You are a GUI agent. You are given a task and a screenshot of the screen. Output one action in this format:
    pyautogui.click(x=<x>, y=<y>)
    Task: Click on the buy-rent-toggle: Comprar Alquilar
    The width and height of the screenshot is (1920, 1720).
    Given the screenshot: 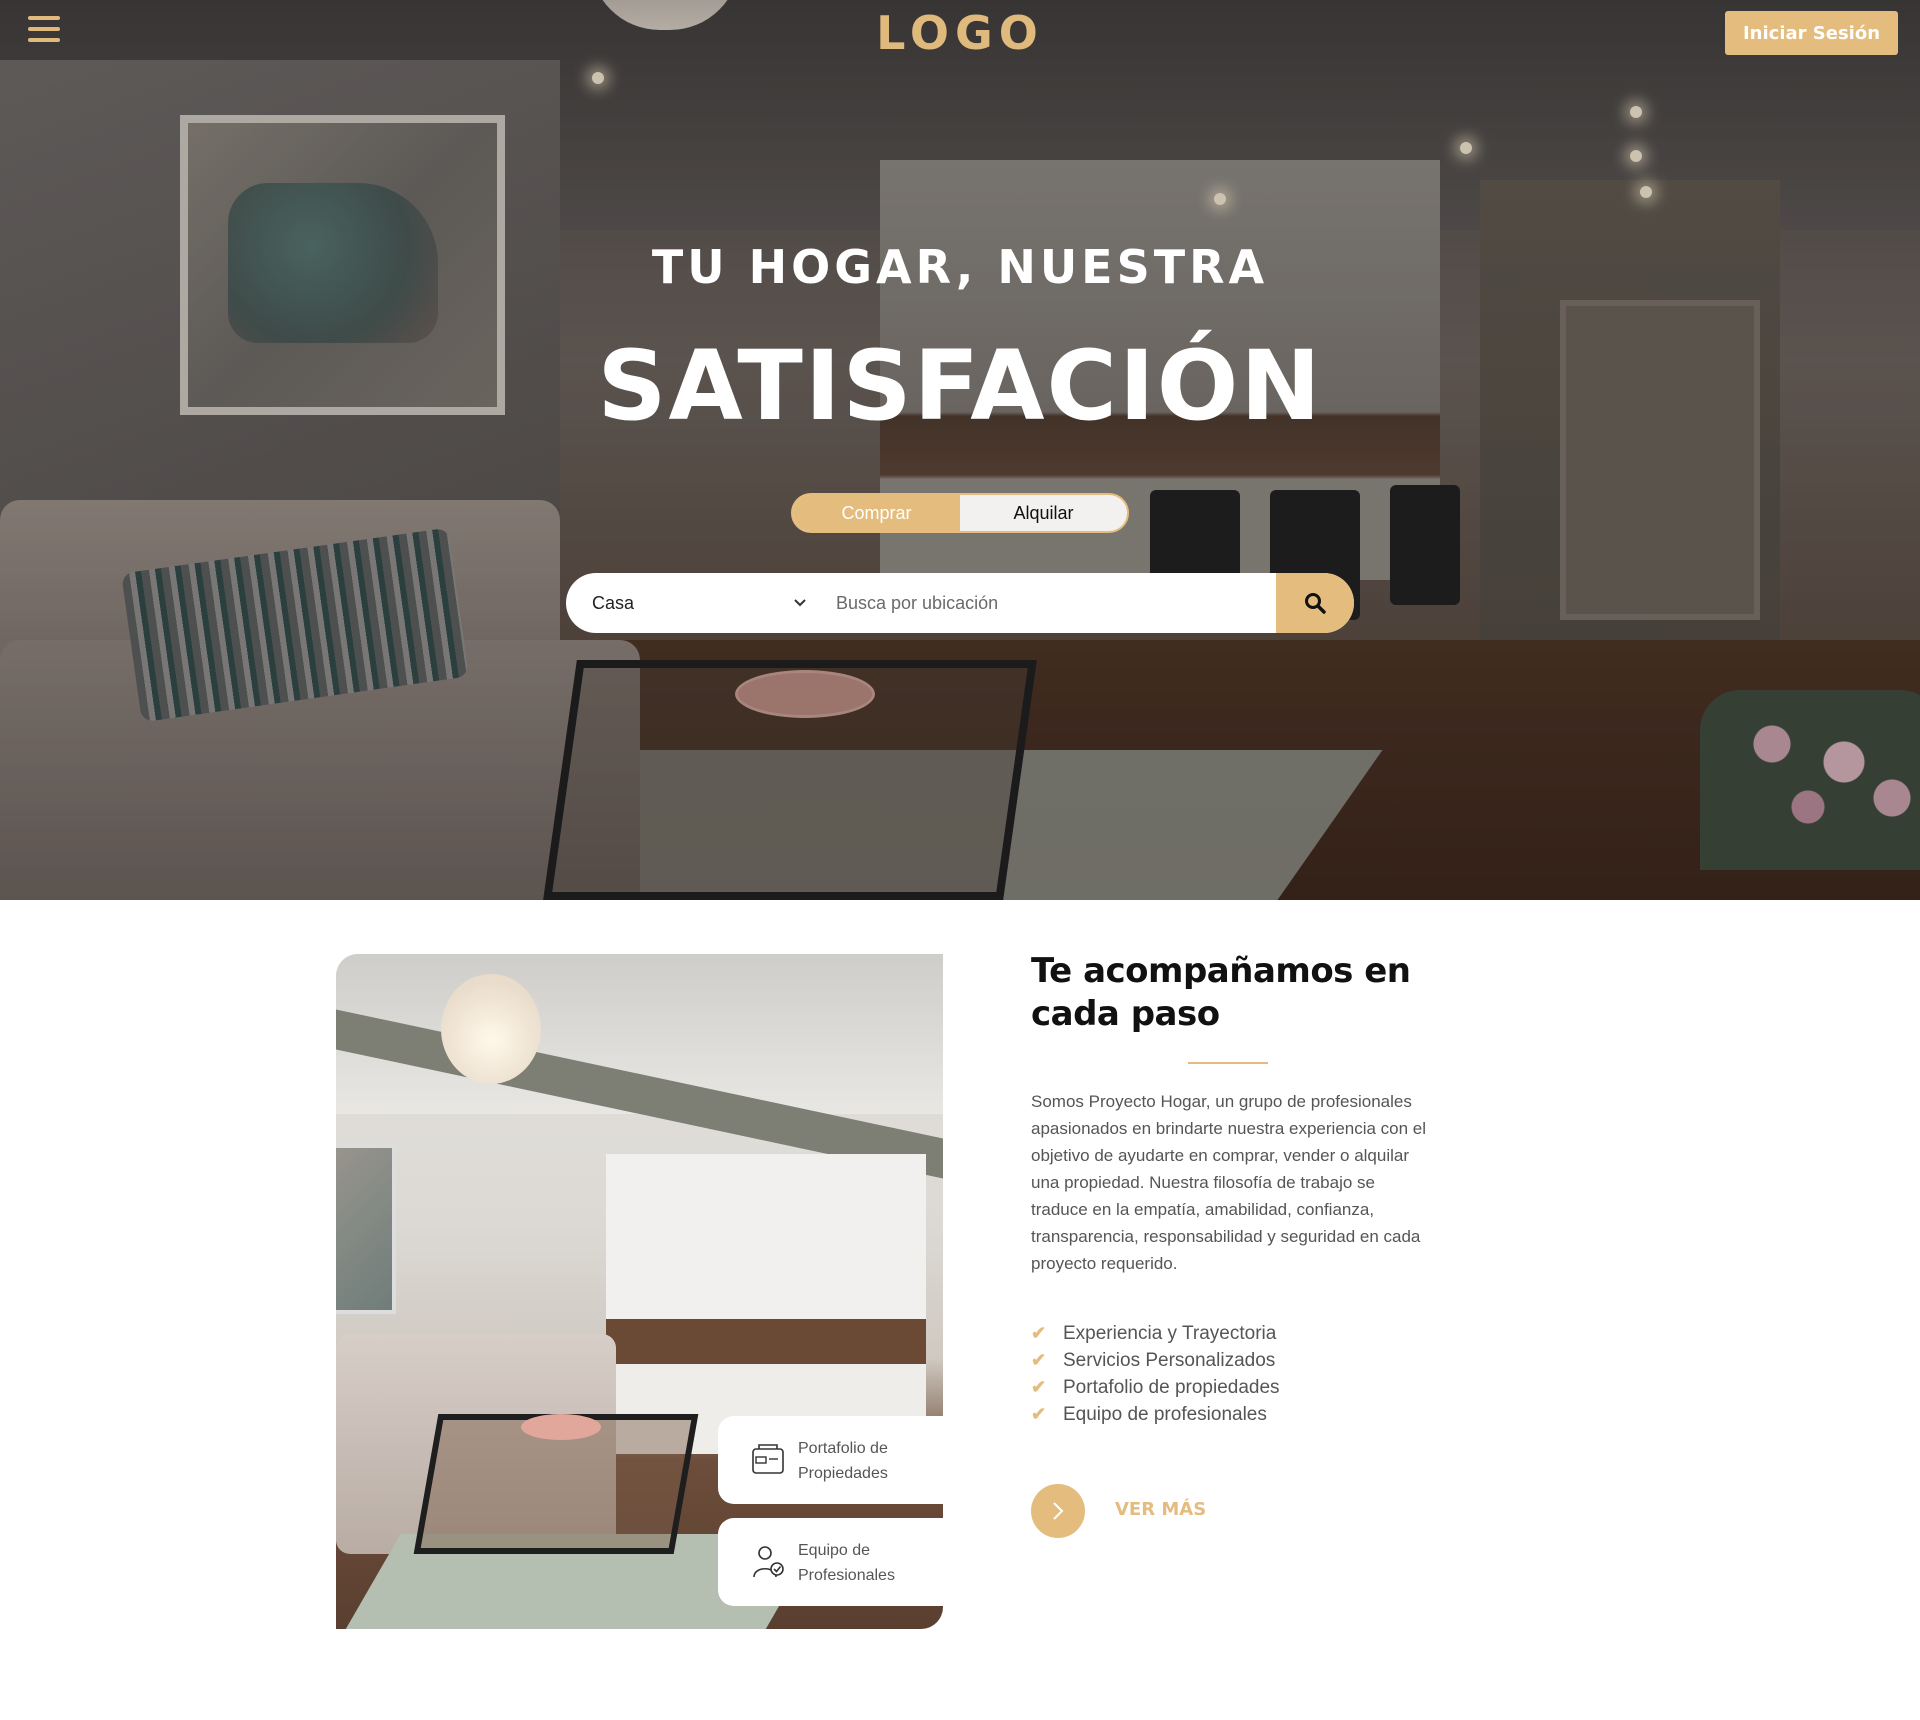 What is the action you would take?
    pyautogui.click(x=960, y=513)
    